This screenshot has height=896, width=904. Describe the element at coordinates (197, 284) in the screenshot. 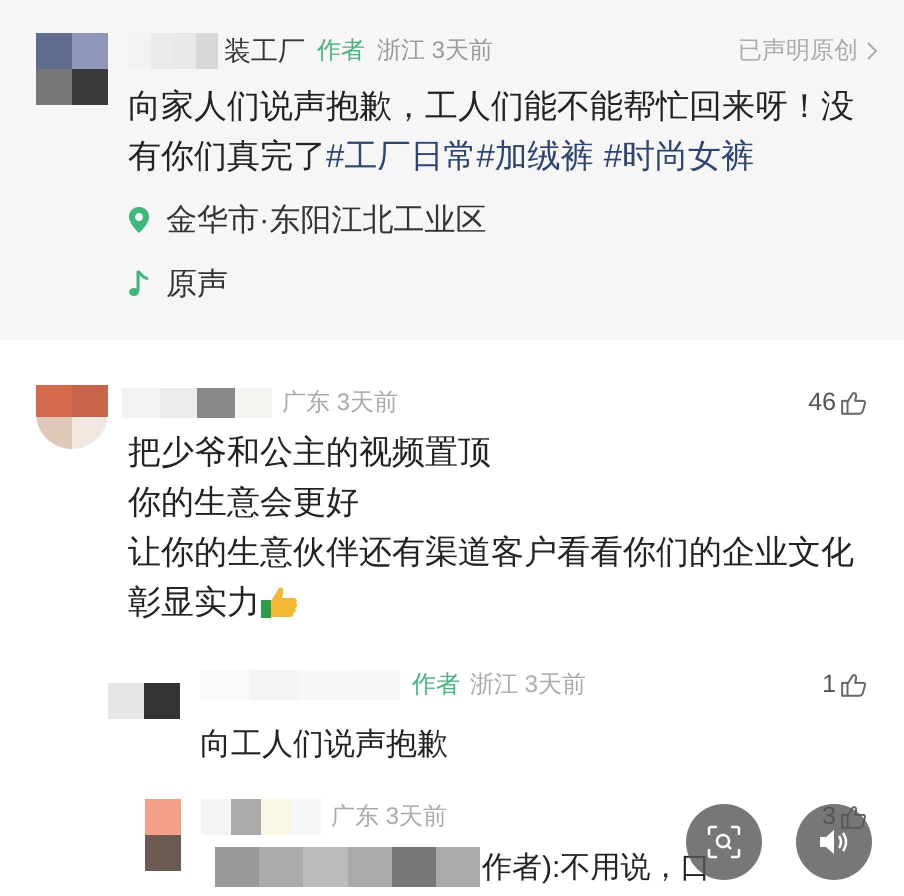

I see `music-link: 原声` at that location.